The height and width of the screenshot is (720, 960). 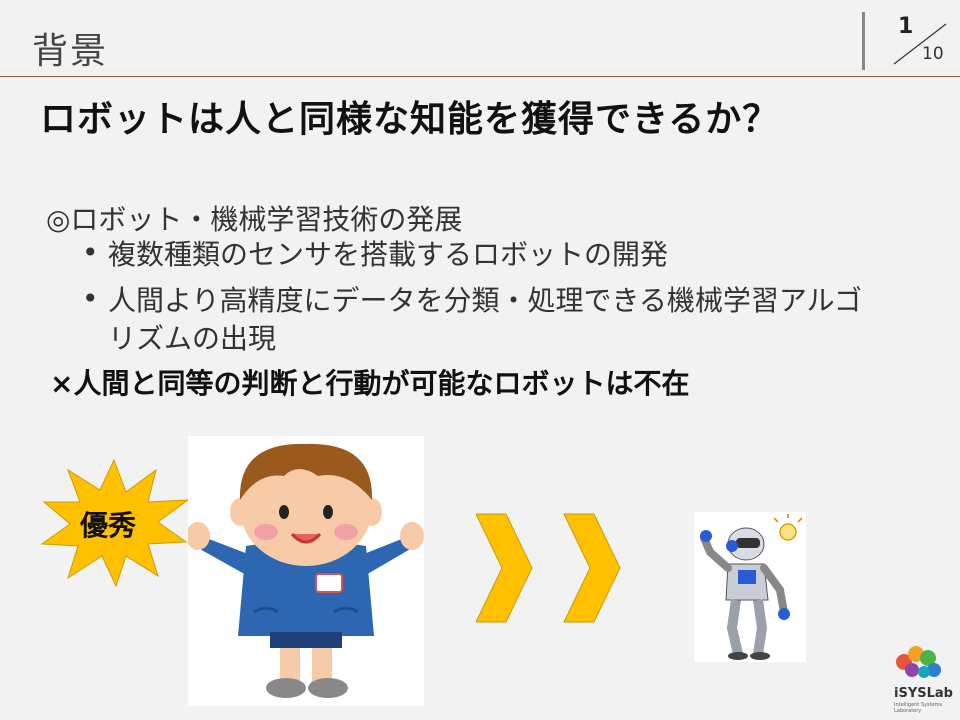 What do you see at coordinates (918, 662) in the screenshot?
I see `lab-logo-icon` at bounding box center [918, 662].